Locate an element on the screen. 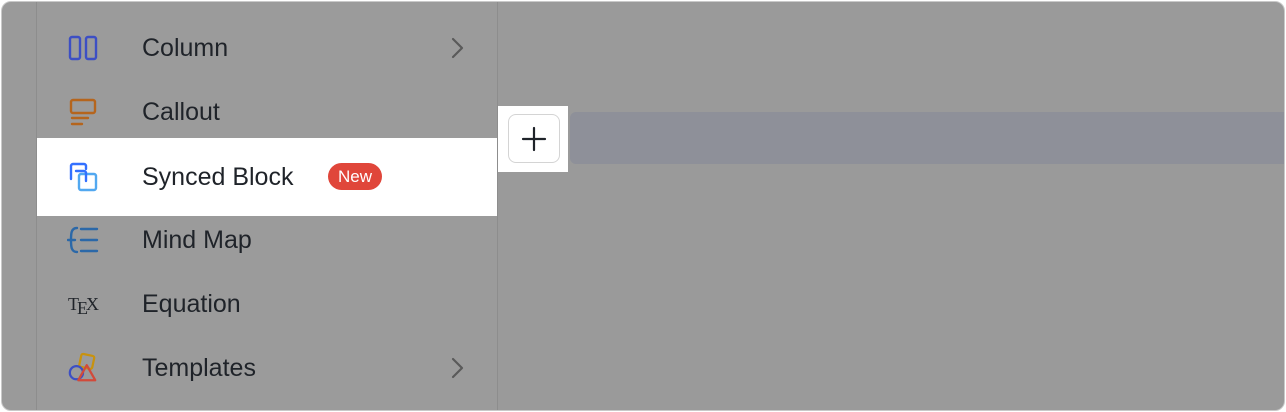 The width and height of the screenshot is (1286, 412). menu-item-label: Mind Map is located at coordinates (197, 240).